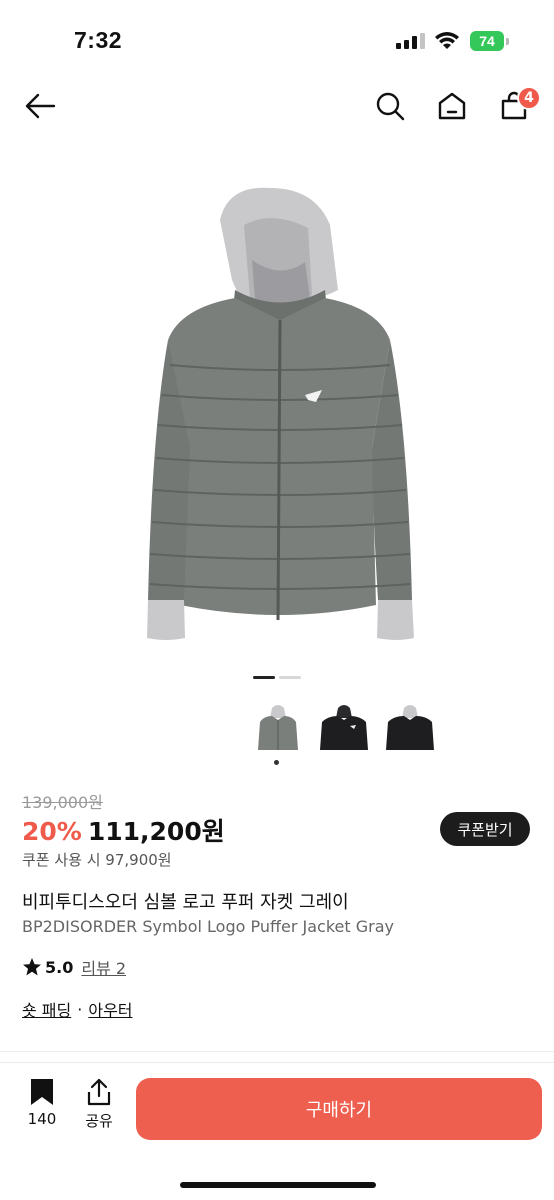  I want to click on share-button: 공유, so click(99, 1108).